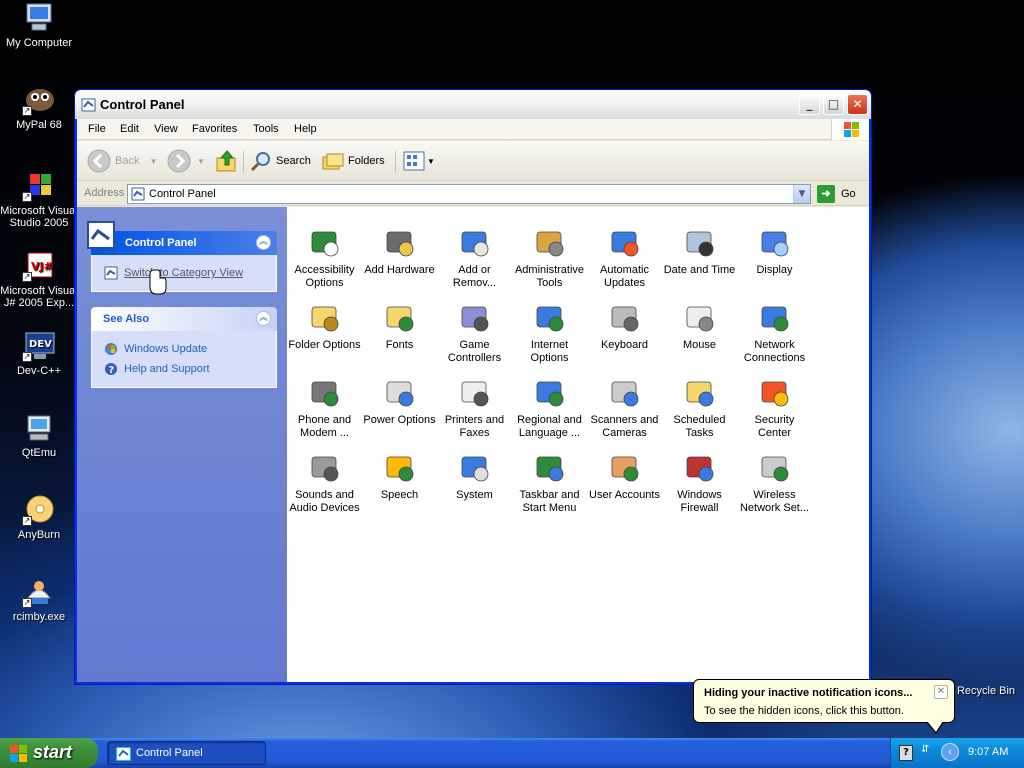  Describe the element at coordinates (986, 676) in the screenshot. I see `desktop-icon-recycle-bin: Recycle Bin` at that location.